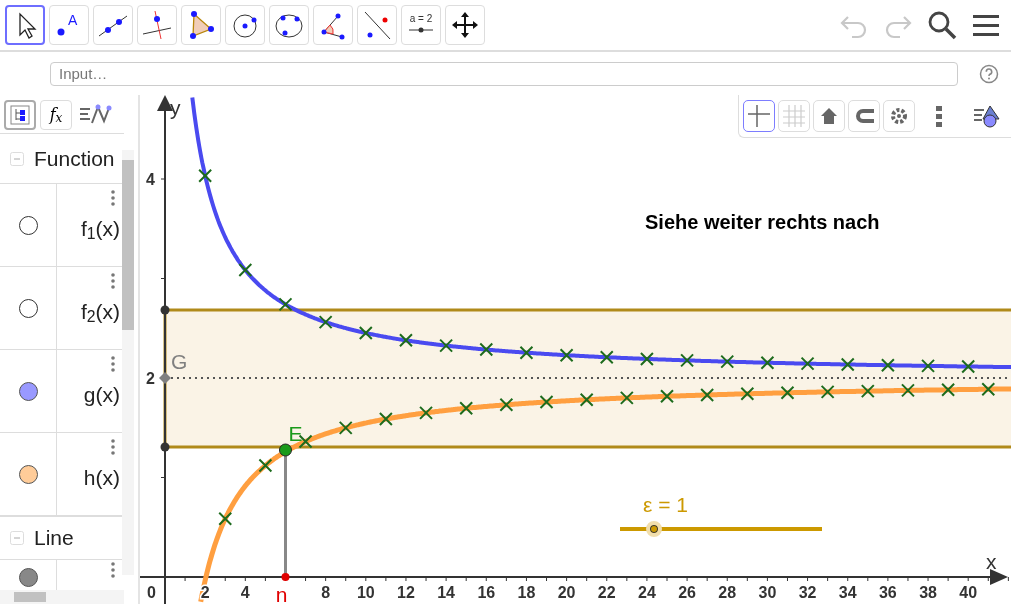  I want to click on tick-label: 26, so click(687, 592).